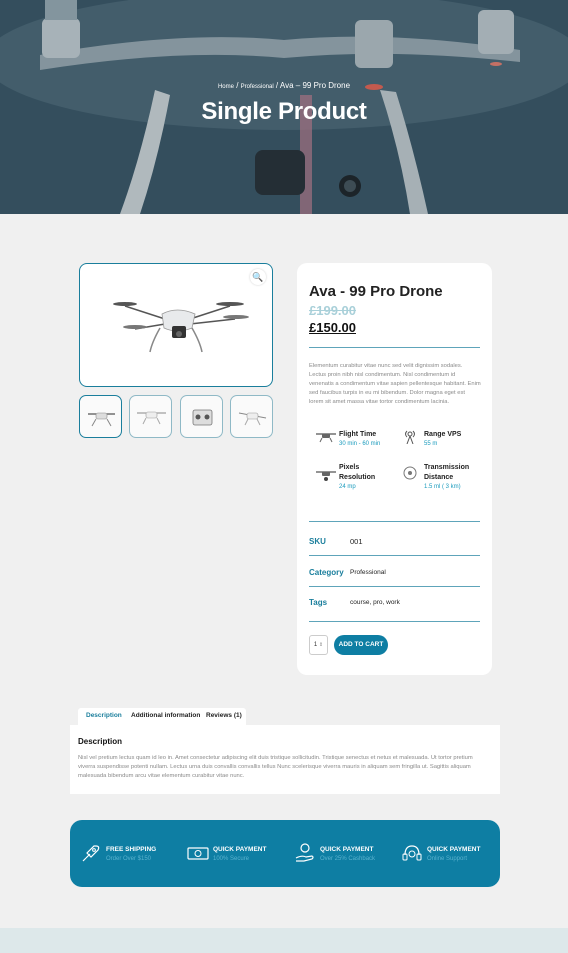  I want to click on search-icon: 🔍, so click(258, 277).